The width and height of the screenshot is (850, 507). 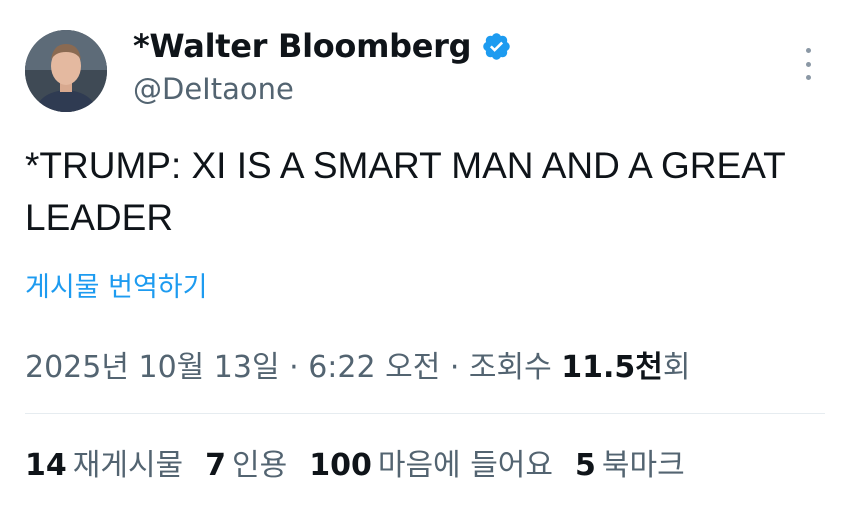 I want to click on bookmarks-count: 5, so click(x=585, y=465).